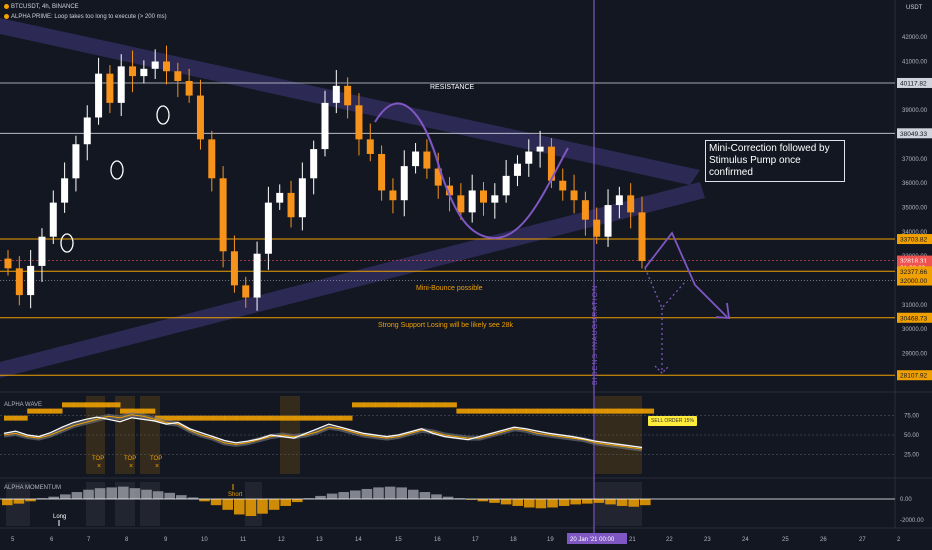 The image size is (932, 550). What do you see at coordinates (912, 456) in the screenshot?
I see `wave-tick-label: 25.00` at bounding box center [912, 456].